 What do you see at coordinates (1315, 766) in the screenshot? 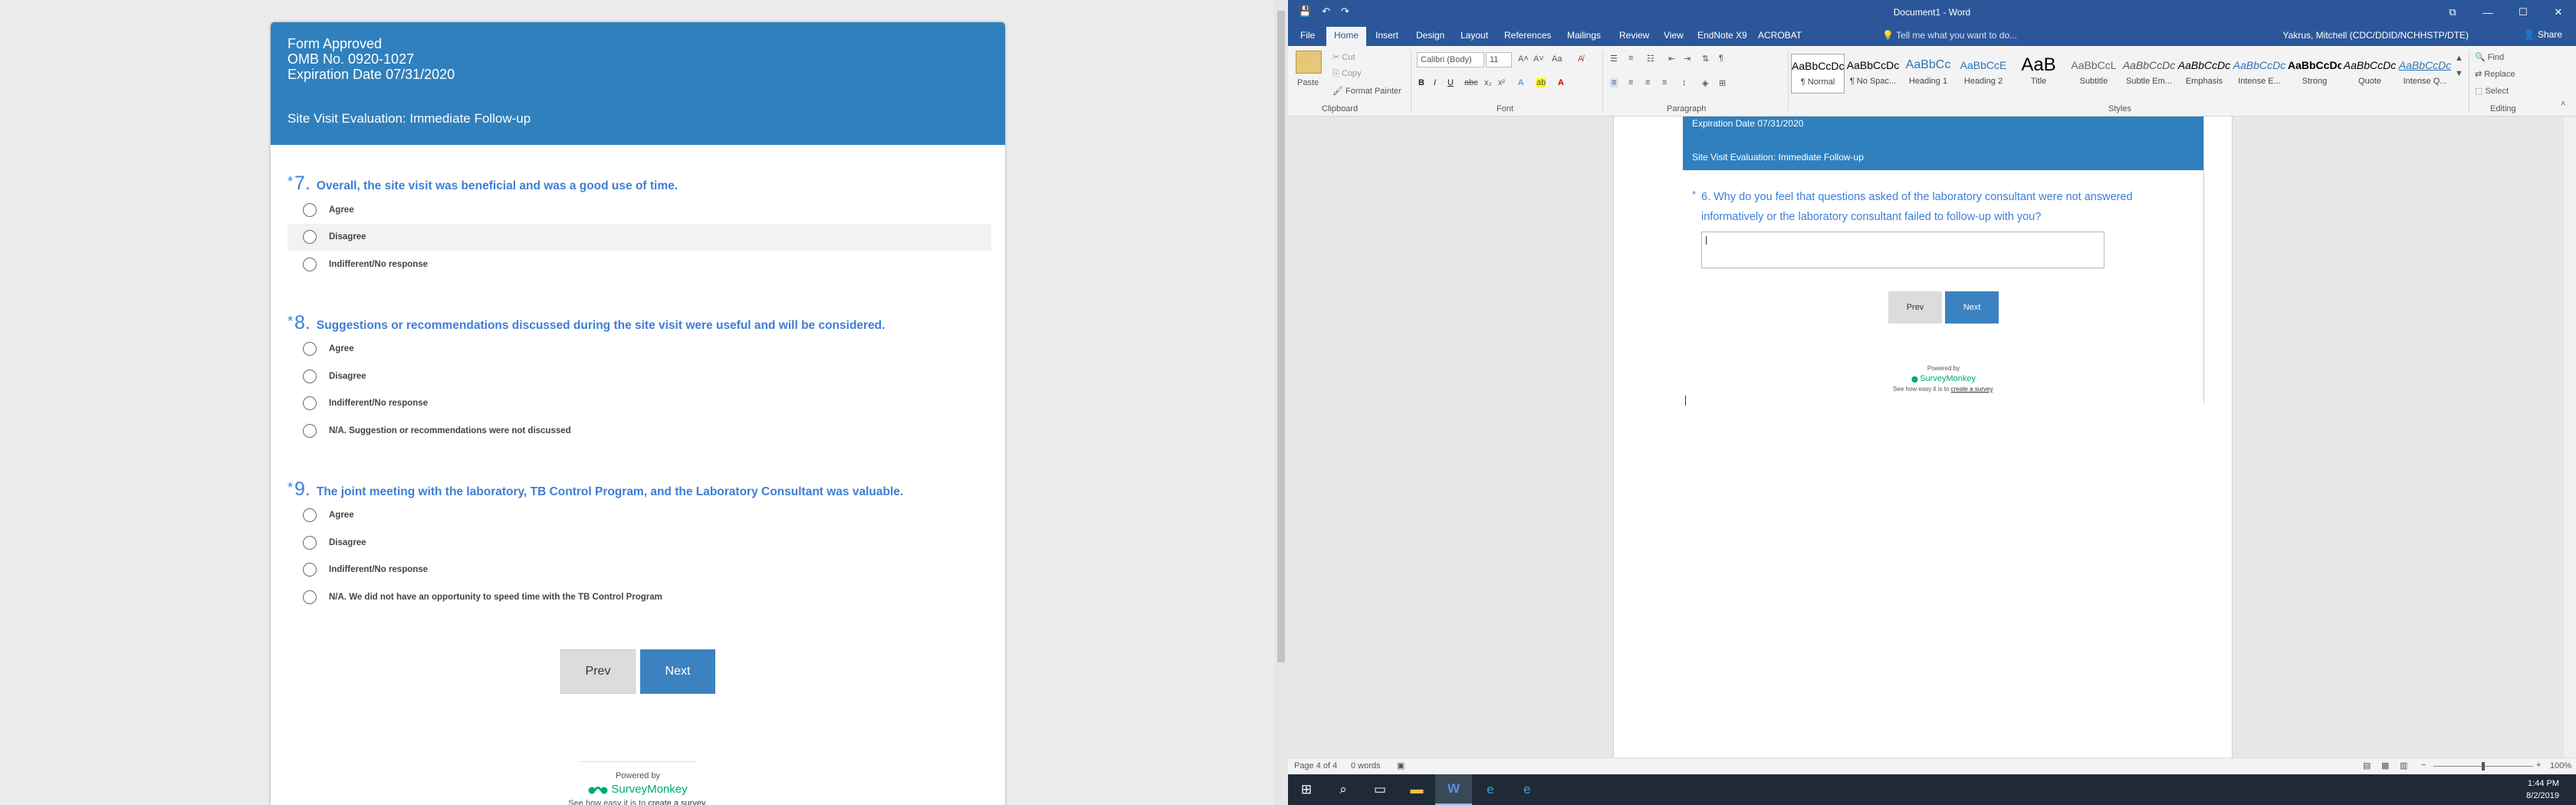
I see `page-count: Page 4 of 4` at bounding box center [1315, 766].